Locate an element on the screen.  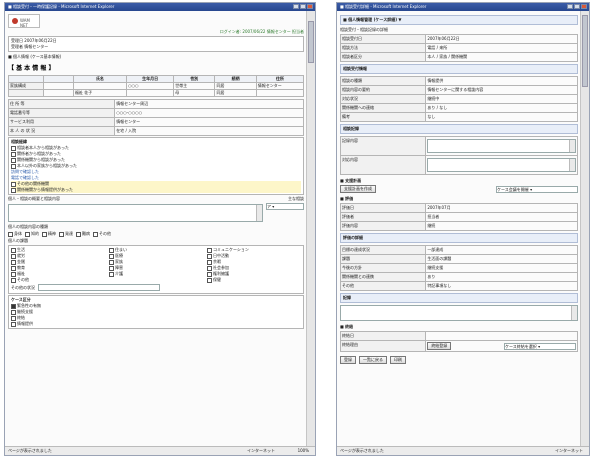
support-select: ケース会議を開催 ▾ is located at coordinates (537, 189).